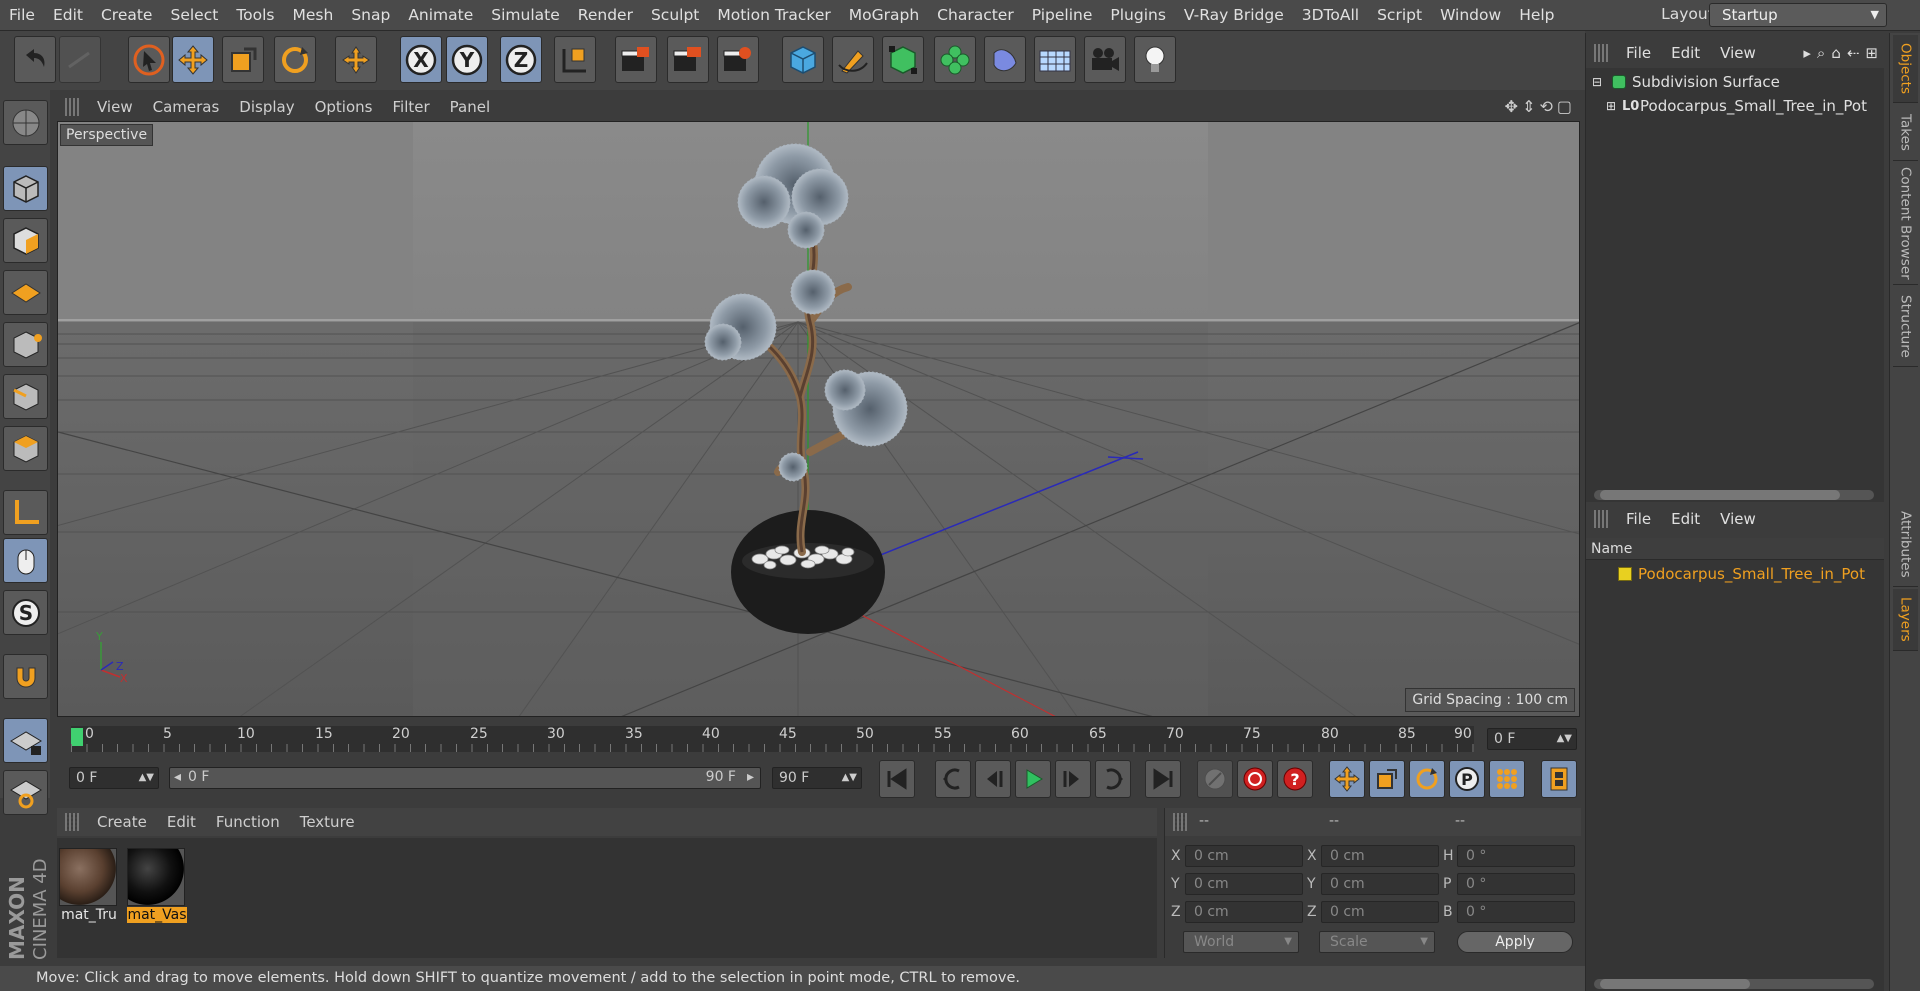 The height and width of the screenshot is (991, 1920). Describe the element at coordinates (1536, 15) in the screenshot. I see `menu-help: Help` at that location.